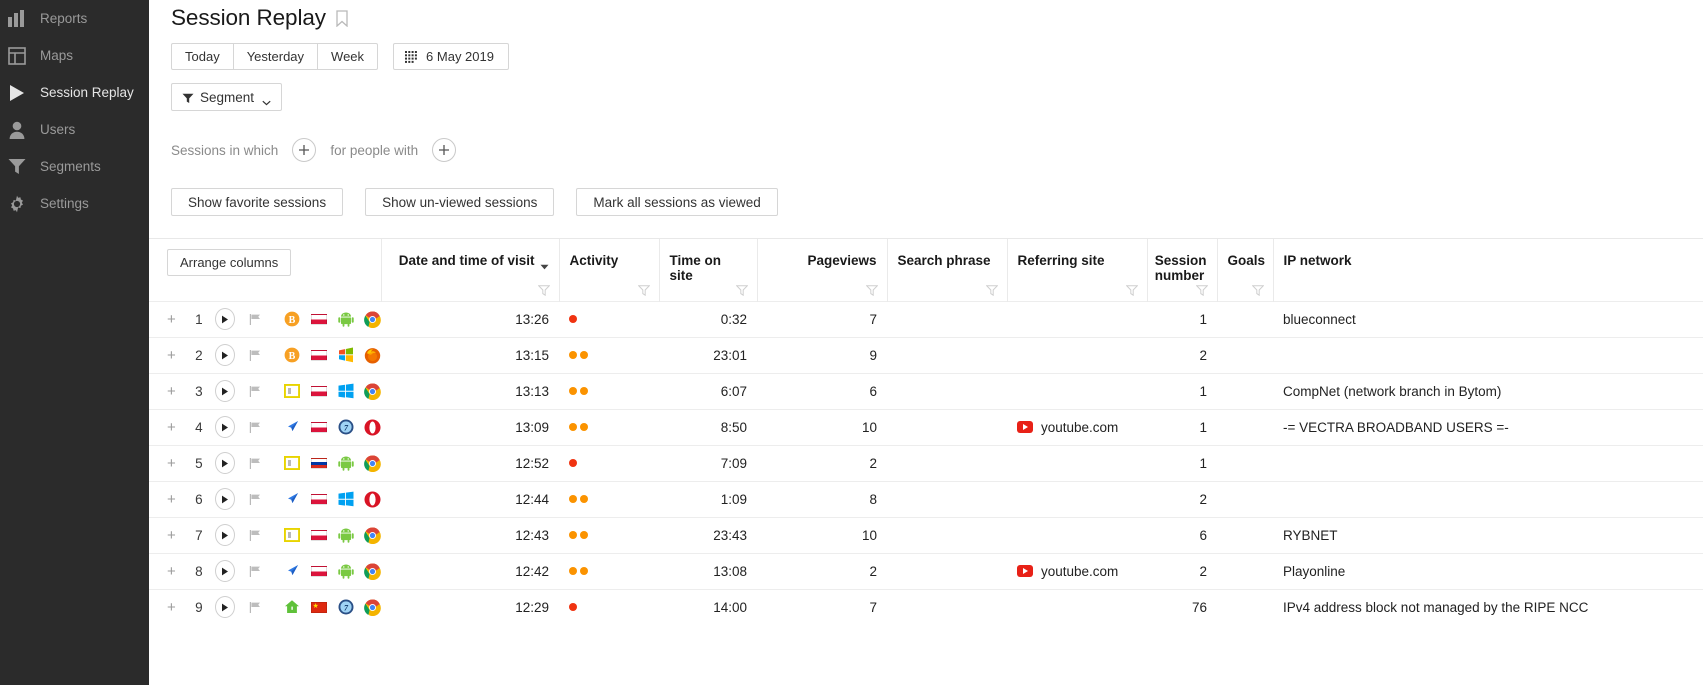  I want to click on arrange-columns-button: Arrange columns, so click(229, 262).